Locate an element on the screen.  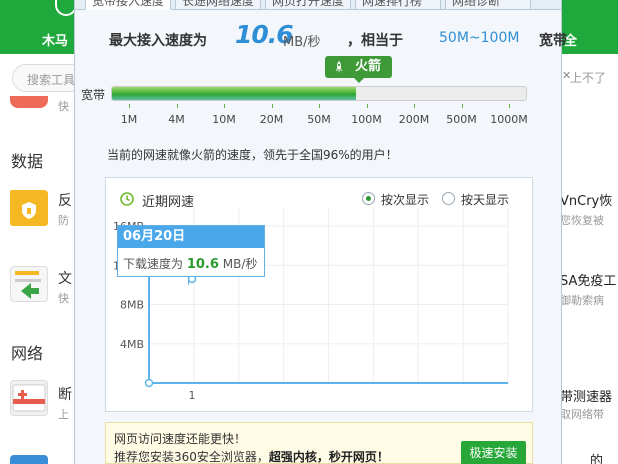
data-point-tooltip: 06月20日 下载速度为 10.6 MB/秒 is located at coordinates (191, 255).